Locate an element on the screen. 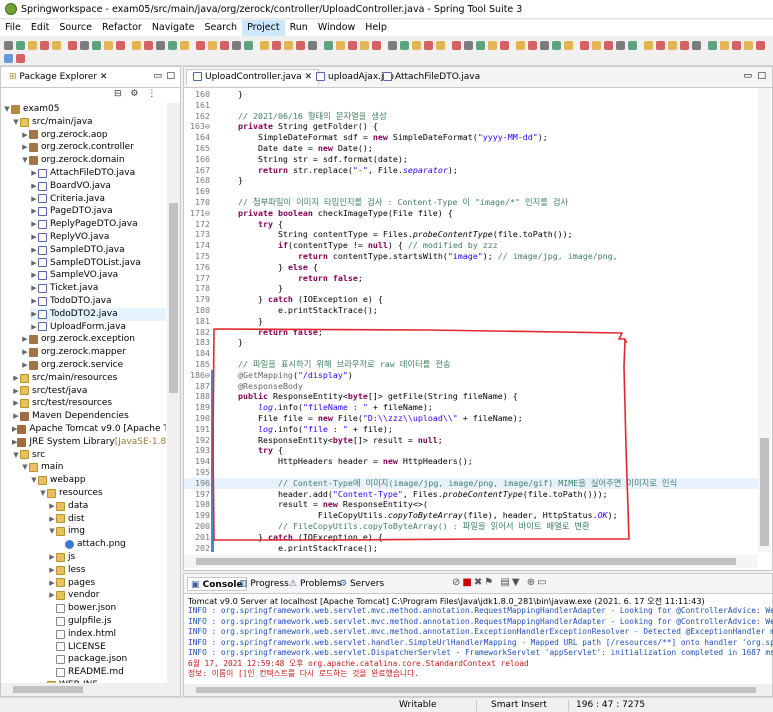 The image size is (773, 712). tree-item: ▶ ReplyVO.java is located at coordinates (98, 237).